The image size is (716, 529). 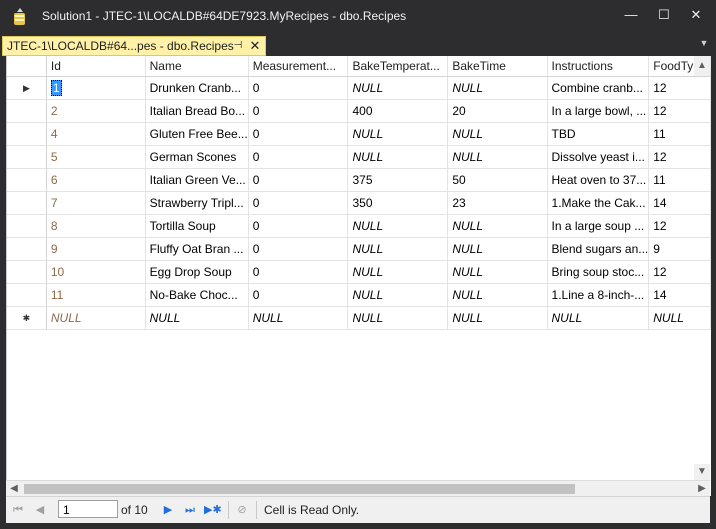 What do you see at coordinates (96, 180) in the screenshot?
I see `cell-id: 6` at bounding box center [96, 180].